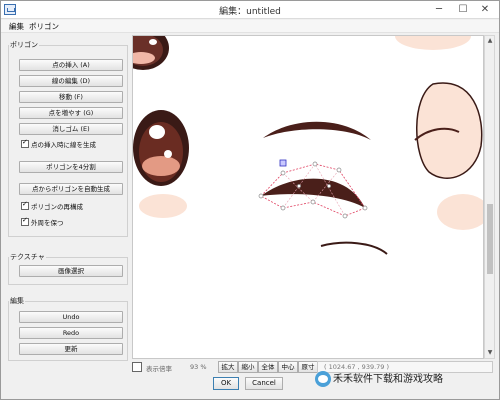 Image resolution: width=500 pixels, height=400 pixels. What do you see at coordinates (71, 189) in the screenshot?
I see `auto-generate-button: 点からポリゴンを自動生成` at bounding box center [71, 189].